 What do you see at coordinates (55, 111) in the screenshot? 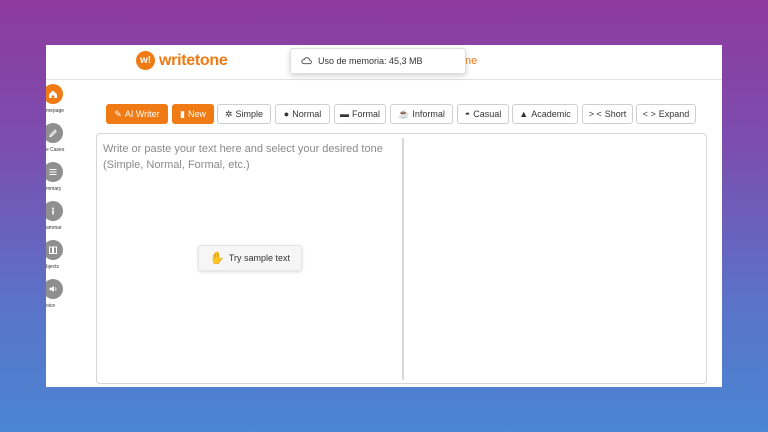
I see `sidebar-item-label: mepage` at bounding box center [55, 111].